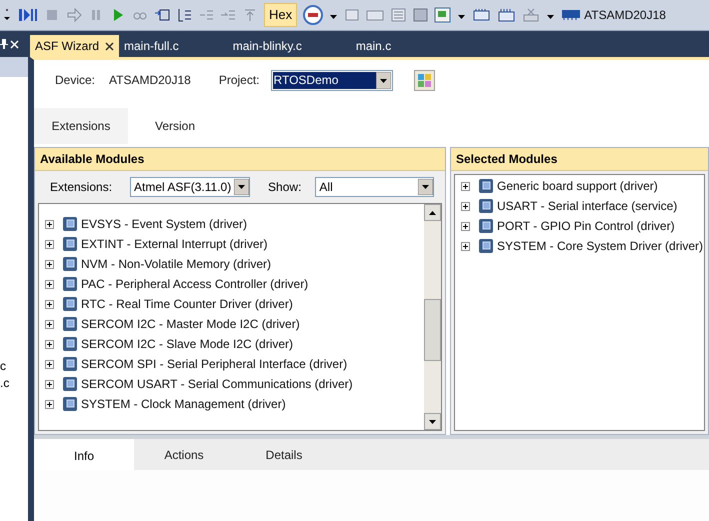 Image resolution: width=709 pixels, height=521 pixels. I want to click on device-name: ATSAMD20J18, so click(625, 15).